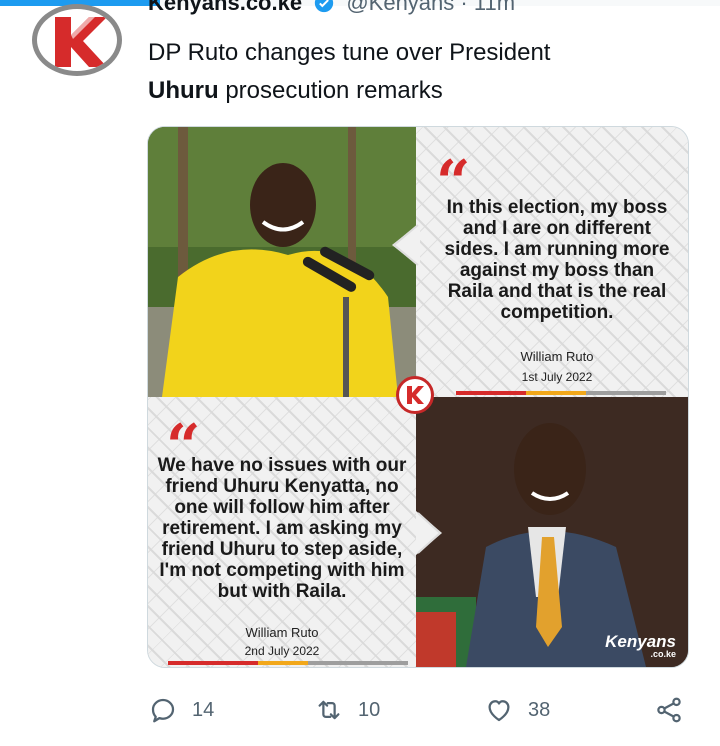  I want to click on photo-ruto-yellow, so click(282, 262).